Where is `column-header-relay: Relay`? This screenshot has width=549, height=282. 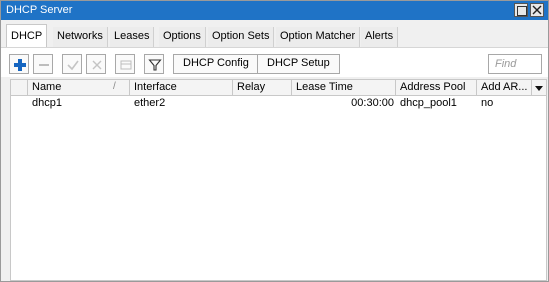
column-header-relay: Relay is located at coordinates (262, 88).